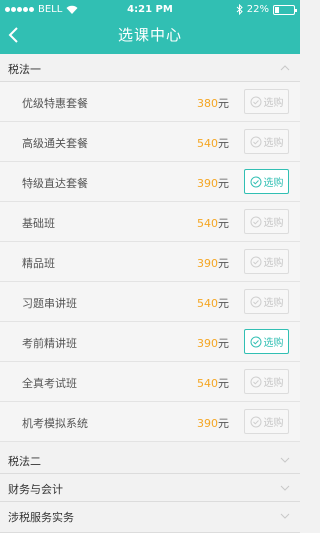 The width and height of the screenshot is (320, 533). Describe the element at coordinates (150, 142) in the screenshot. I see `course-row: 高级通关套餐 540元 选购` at that location.